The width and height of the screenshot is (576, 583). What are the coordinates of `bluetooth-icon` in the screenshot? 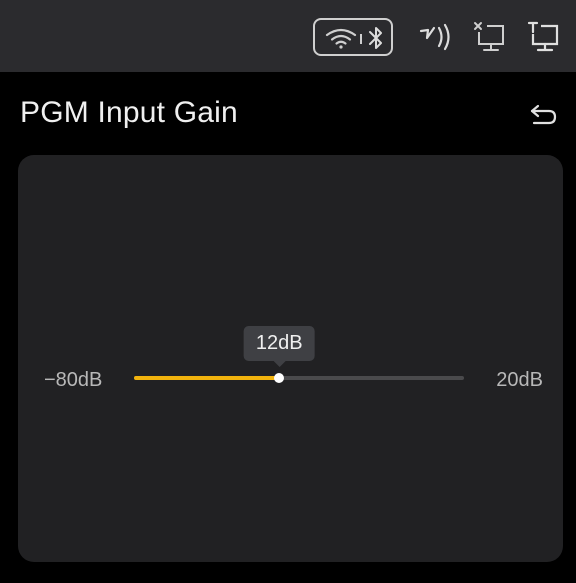 It's located at (375, 38).